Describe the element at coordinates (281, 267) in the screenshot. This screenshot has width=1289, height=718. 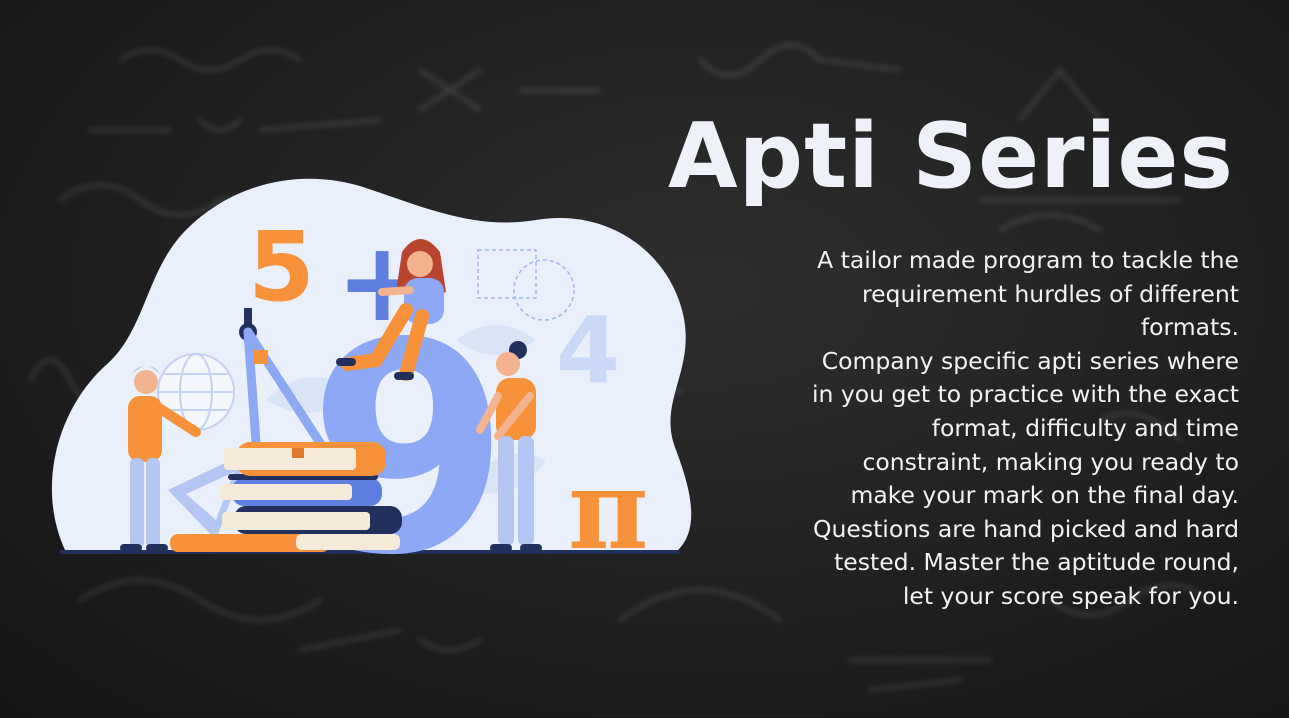
I see `digit-five: 5` at that location.